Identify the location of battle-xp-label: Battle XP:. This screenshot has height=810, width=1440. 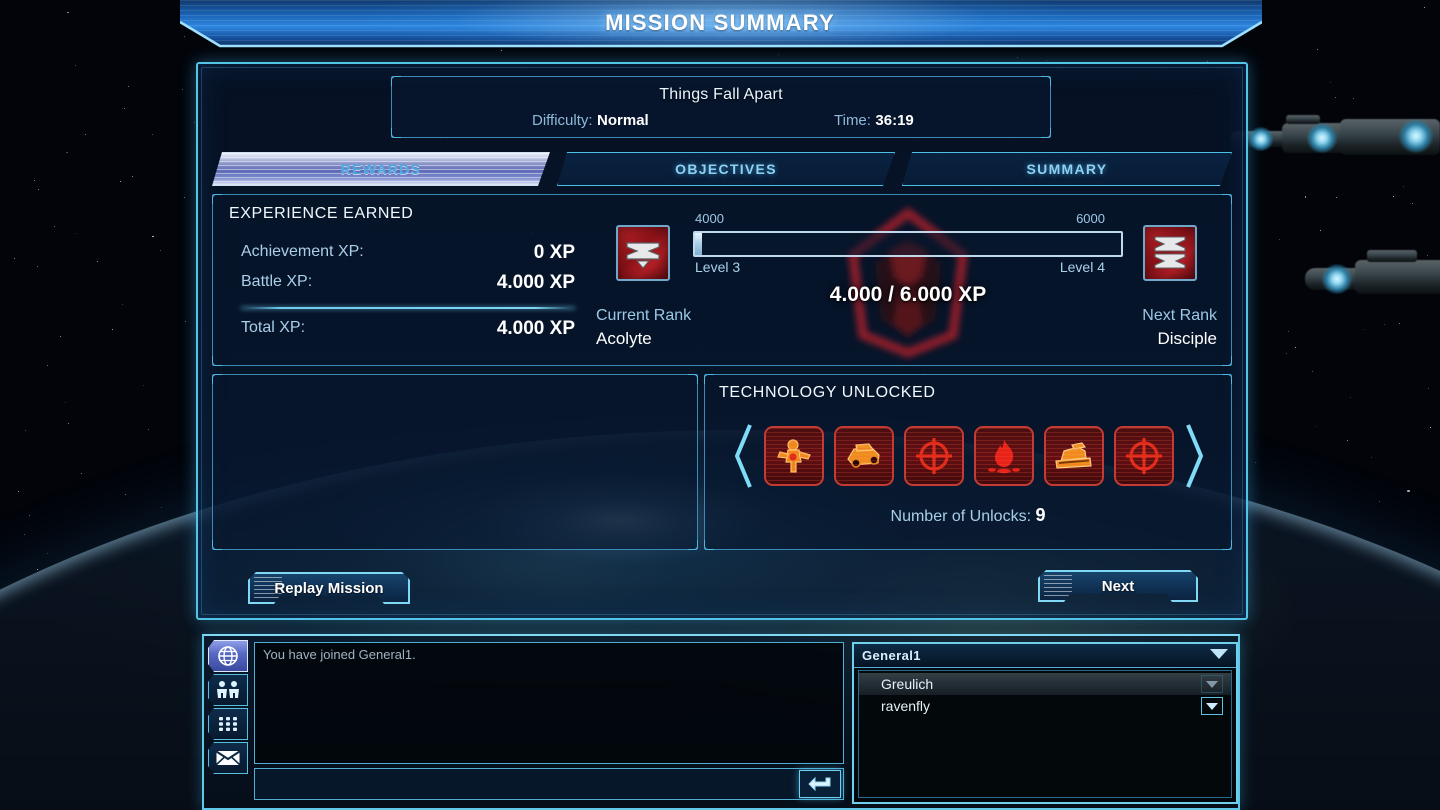
(277, 281).